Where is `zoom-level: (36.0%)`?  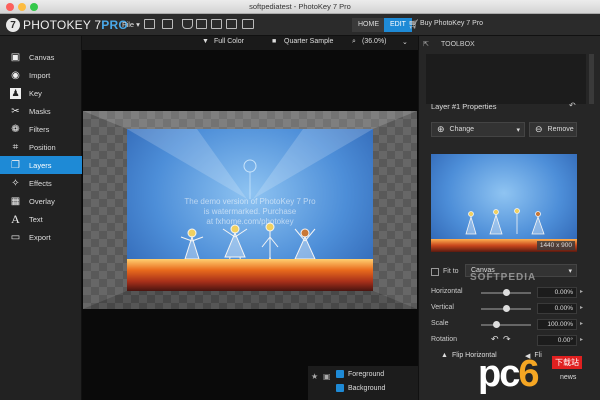 zoom-level: (36.0%) is located at coordinates (374, 41).